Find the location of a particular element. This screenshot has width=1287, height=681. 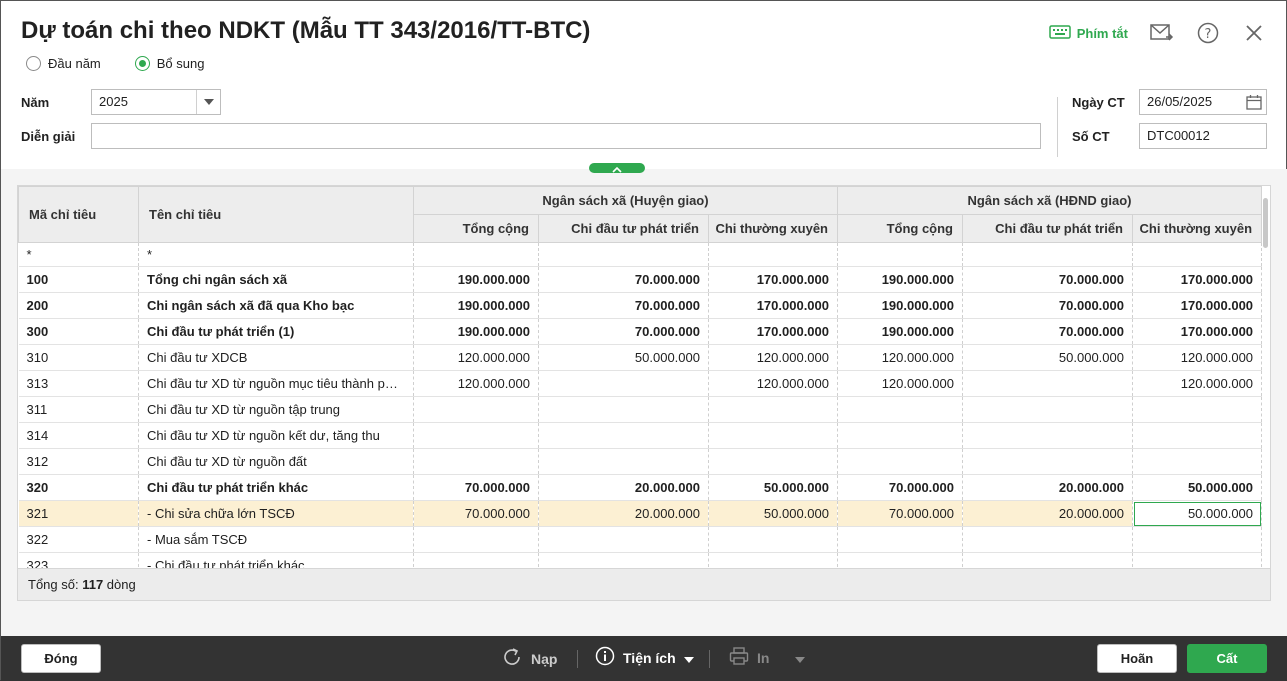

cell-ma: 200 is located at coordinates (78, 305).